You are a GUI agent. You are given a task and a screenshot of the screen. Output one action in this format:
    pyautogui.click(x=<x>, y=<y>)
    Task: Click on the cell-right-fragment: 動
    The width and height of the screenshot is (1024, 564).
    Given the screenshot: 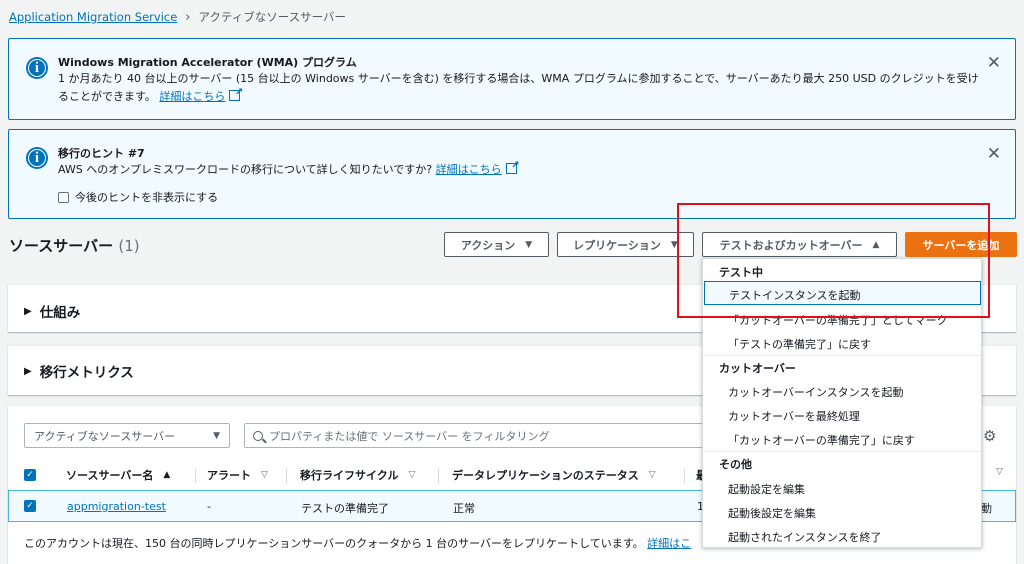 What is the action you would take?
    pyautogui.click(x=986, y=508)
    